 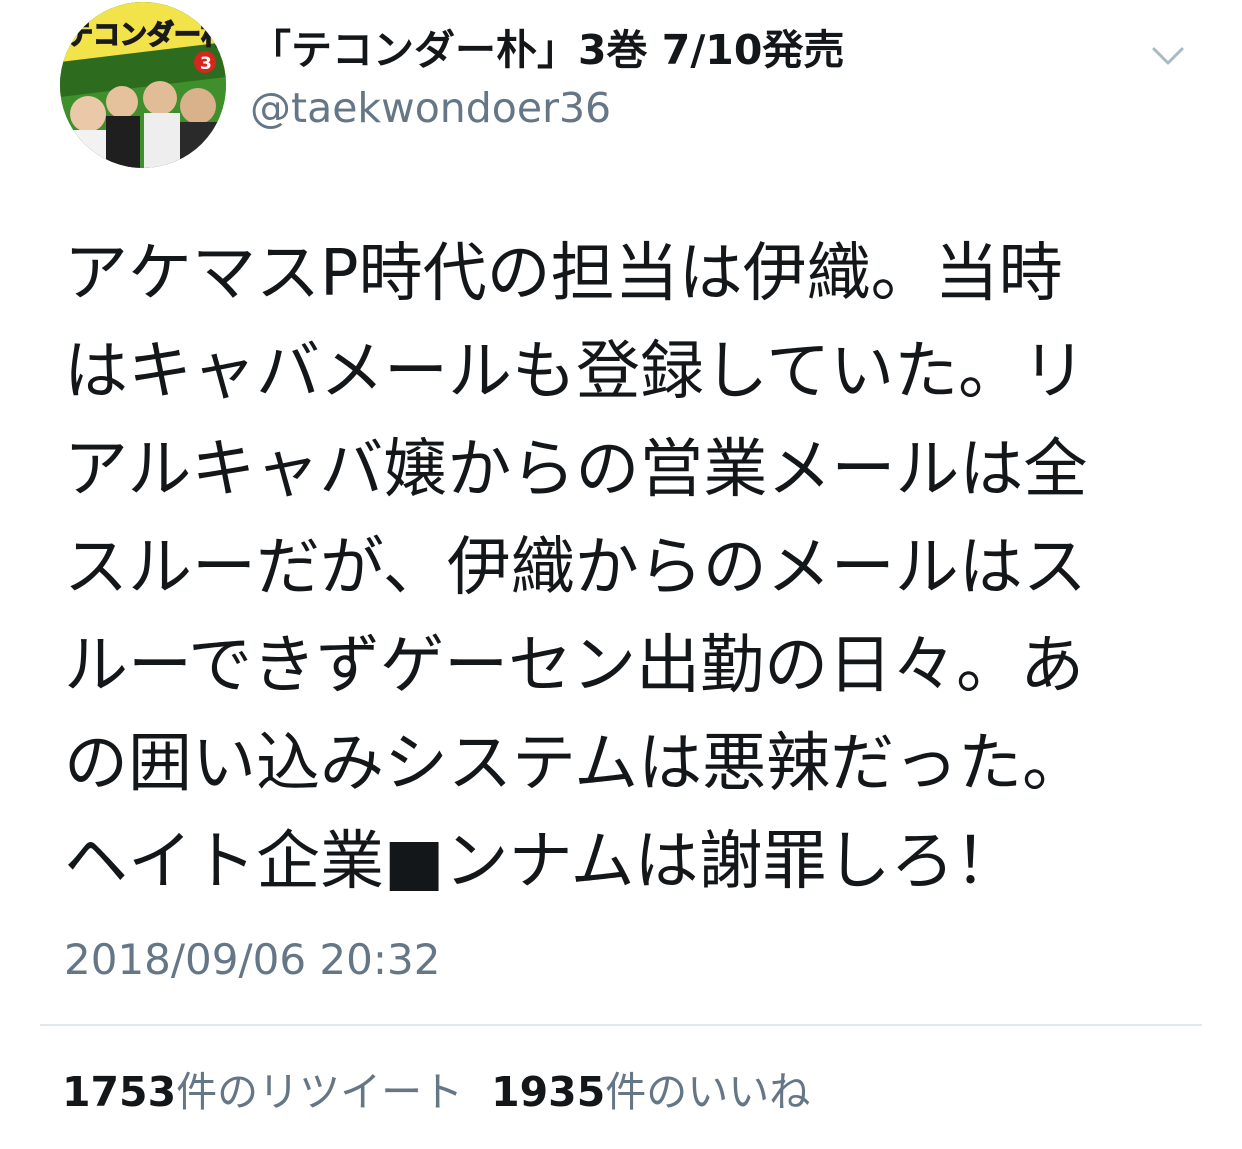 I want to click on retweets-label: 件のリツイート, so click(x=320, y=1092).